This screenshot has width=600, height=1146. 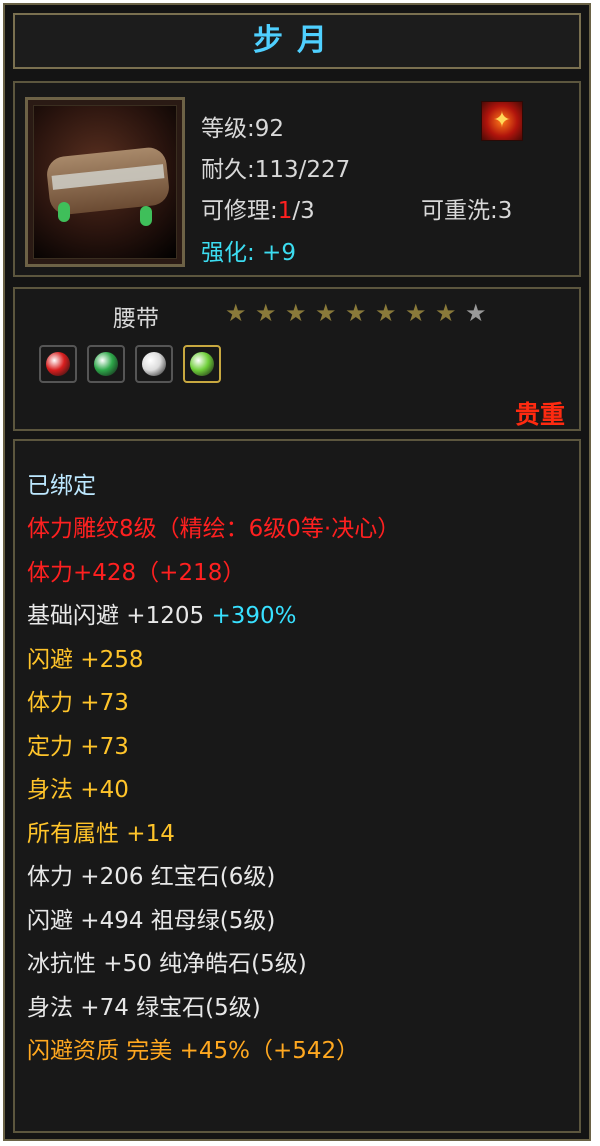 What do you see at coordinates (254, 616) in the screenshot?
I see `base-dodge-pct: +390%` at bounding box center [254, 616].